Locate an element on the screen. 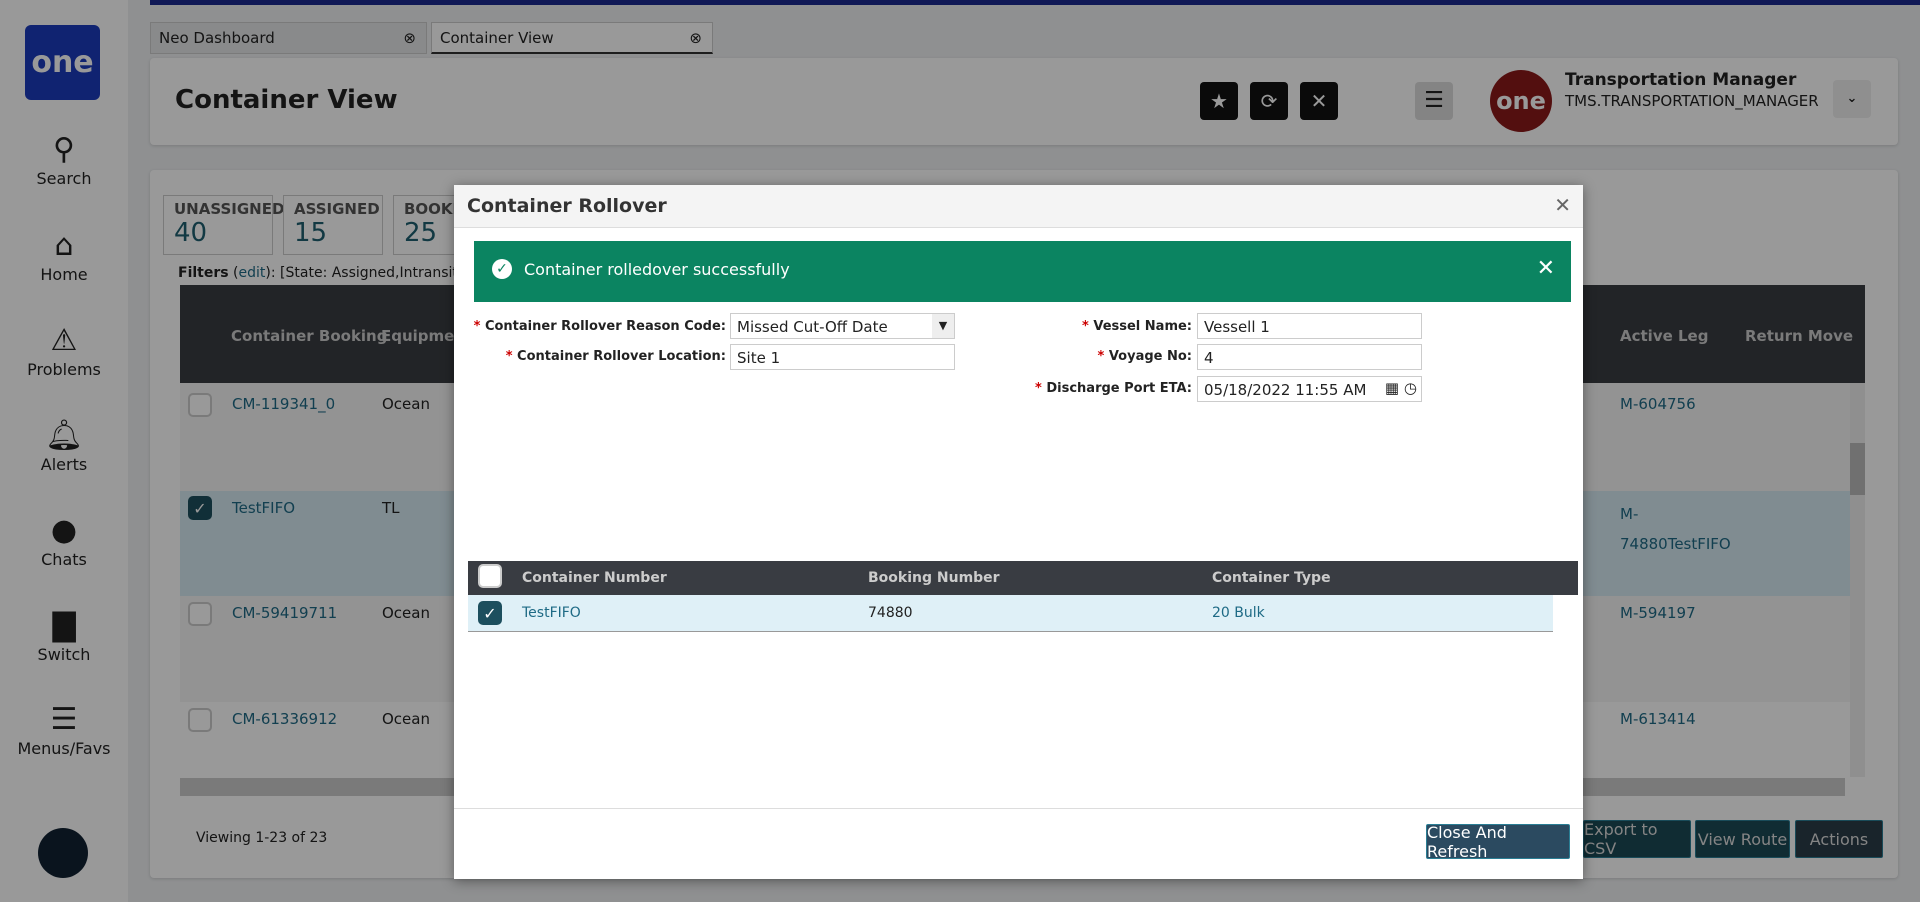 The width and height of the screenshot is (1920, 902). modal-header: Container Rollover ✕ is located at coordinates (1018, 206).